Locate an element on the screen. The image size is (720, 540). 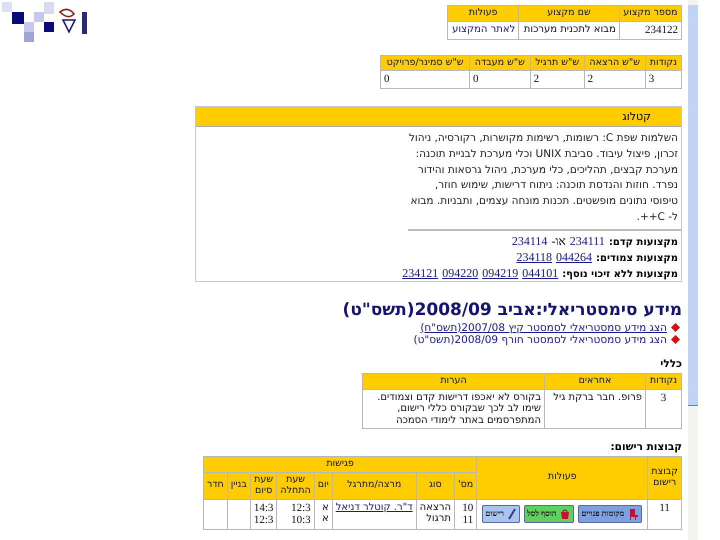
action-button: הוסף לסל is located at coordinates (549, 514).